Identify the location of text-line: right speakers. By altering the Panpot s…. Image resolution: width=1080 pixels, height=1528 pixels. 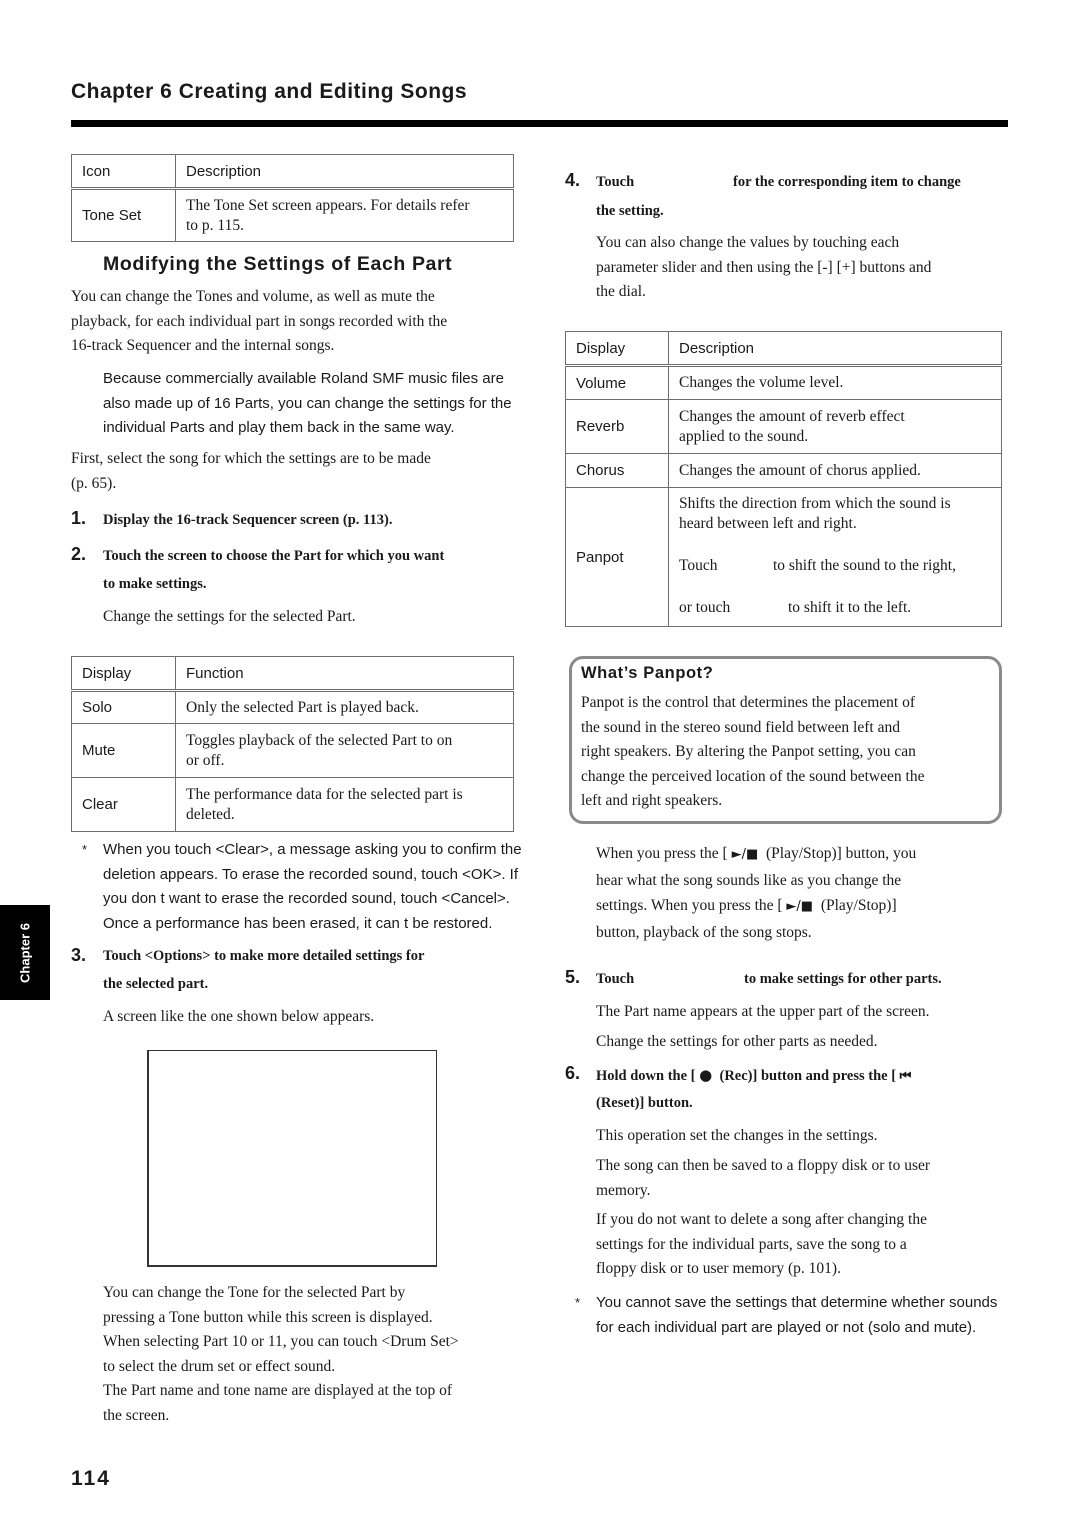
(748, 751).